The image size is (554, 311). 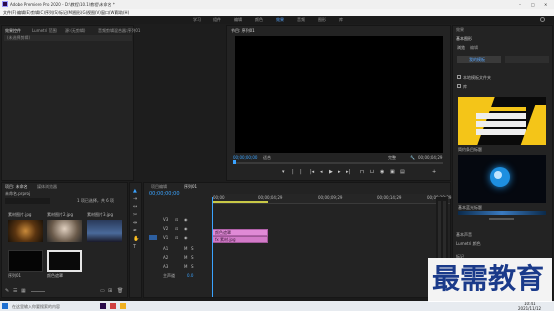 What do you see at coordinates (38, 12) in the screenshot?
I see `menu-clip: 剪辑(C)` at bounding box center [38, 12].